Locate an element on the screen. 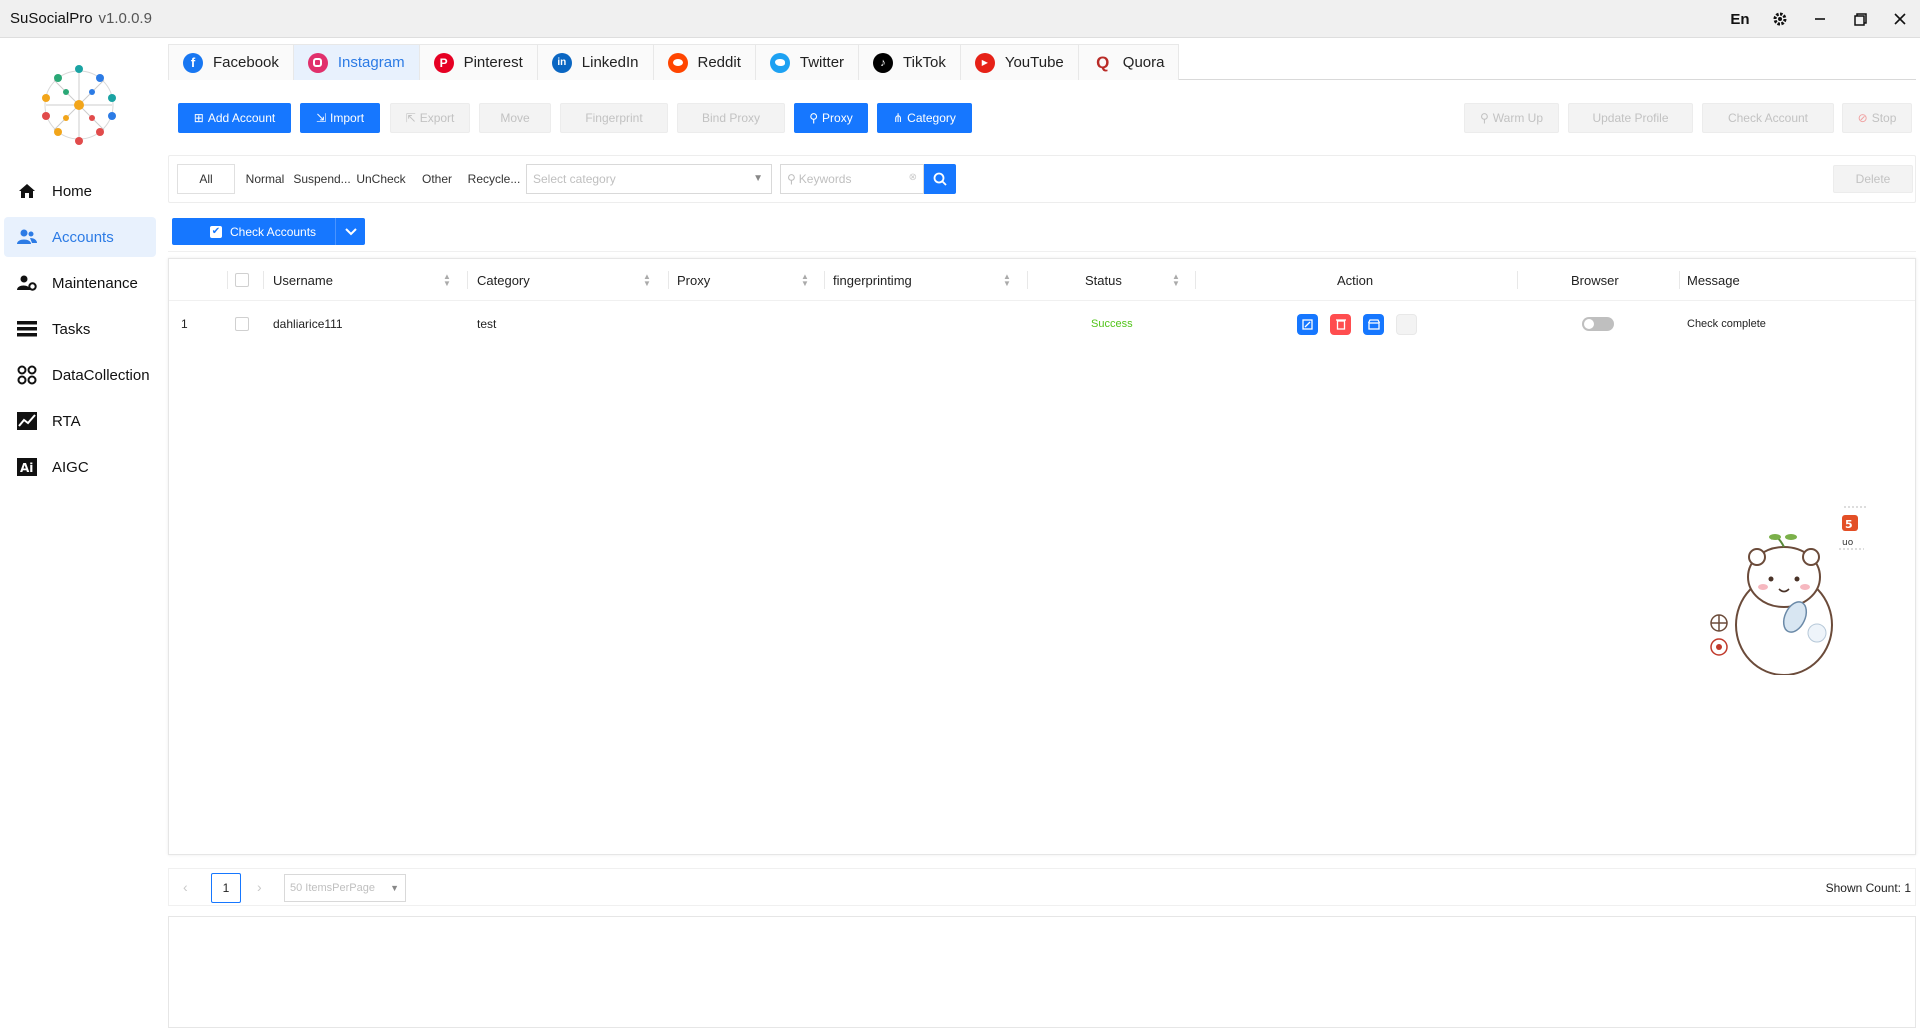  page-size-select: 50 ItemsPerPage ▼ is located at coordinates (345, 888).